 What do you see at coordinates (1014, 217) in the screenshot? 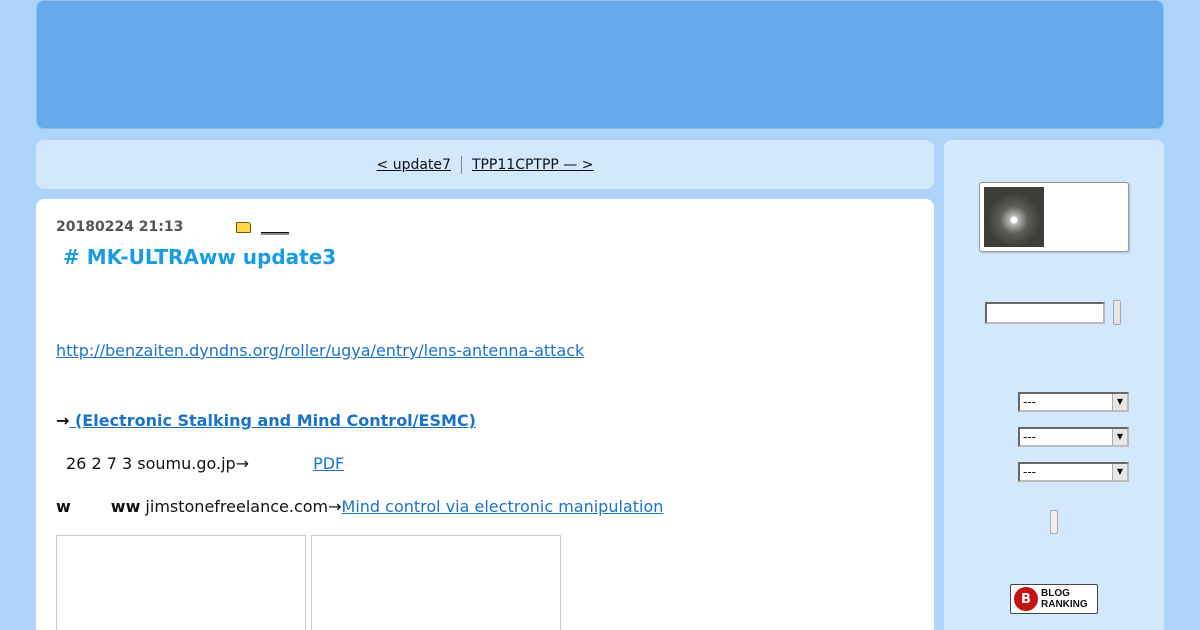
I see `profile-image` at bounding box center [1014, 217].